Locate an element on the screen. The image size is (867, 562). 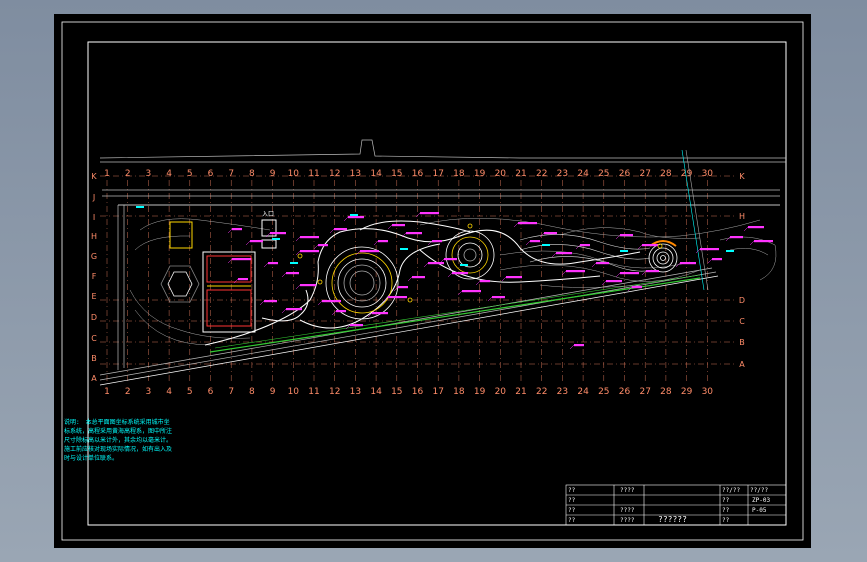
column-label-bottom: 15 is located at coordinates (396, 392).